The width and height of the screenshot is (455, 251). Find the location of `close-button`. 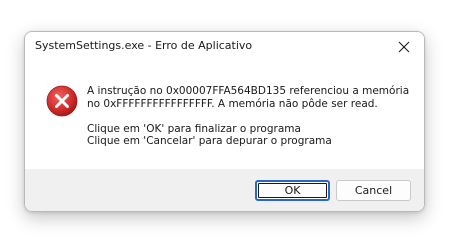

close-button is located at coordinates (404, 47).